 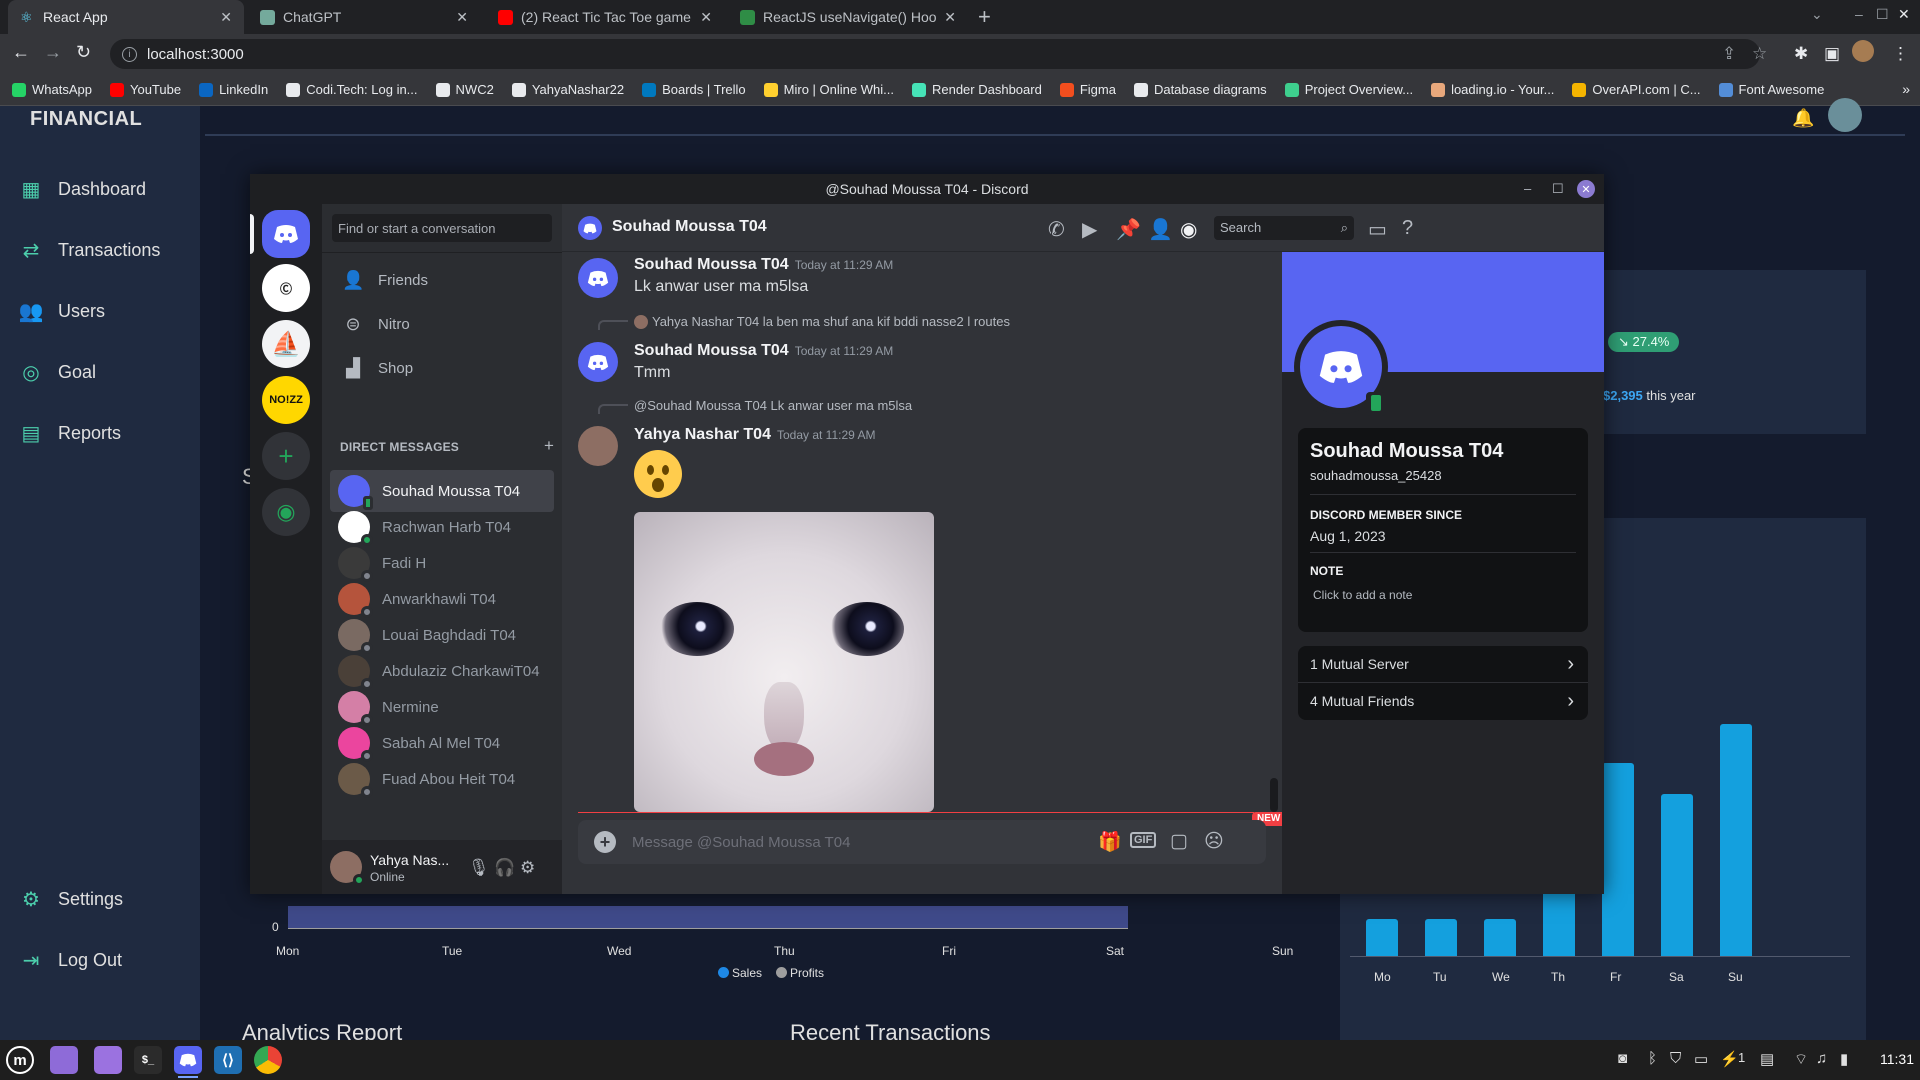 I want to click on user-profile-icon: ◉, so click(x=1188, y=229).